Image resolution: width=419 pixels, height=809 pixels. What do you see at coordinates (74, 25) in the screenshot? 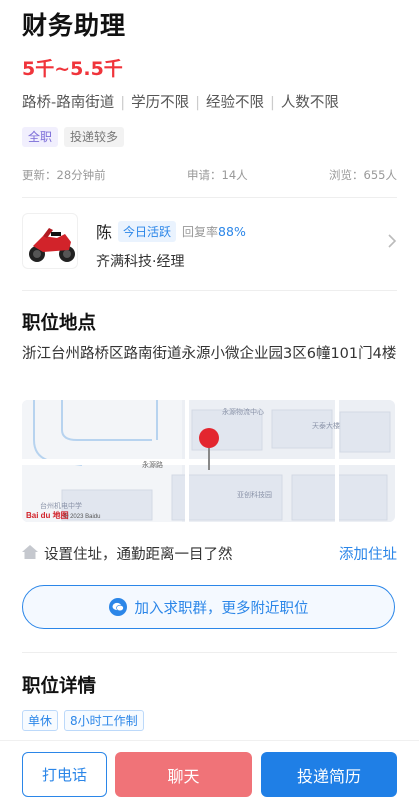
I see `job-title: 财务助理` at bounding box center [74, 25].